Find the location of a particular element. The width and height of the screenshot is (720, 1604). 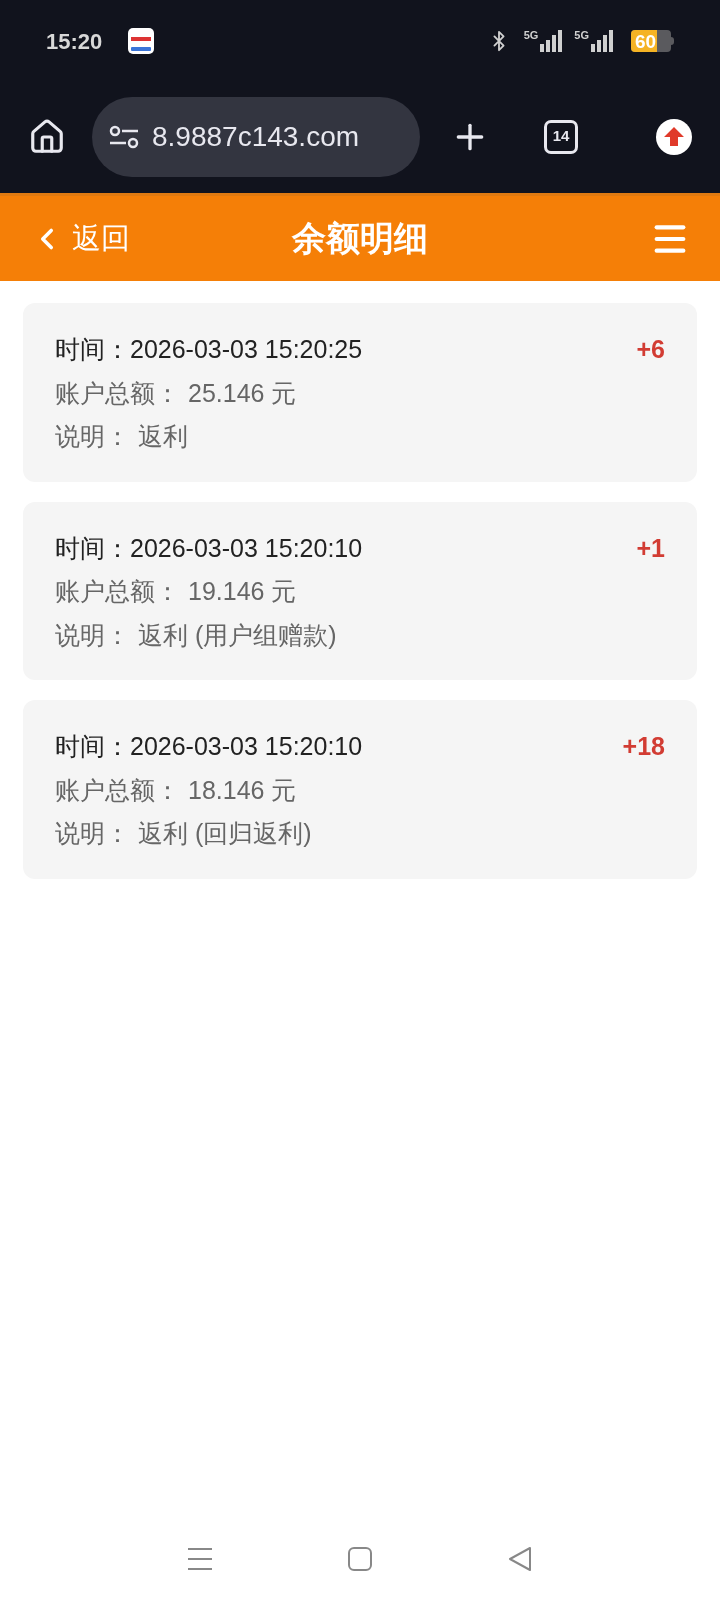

back-nav-icon is located at coordinates (520, 1559).